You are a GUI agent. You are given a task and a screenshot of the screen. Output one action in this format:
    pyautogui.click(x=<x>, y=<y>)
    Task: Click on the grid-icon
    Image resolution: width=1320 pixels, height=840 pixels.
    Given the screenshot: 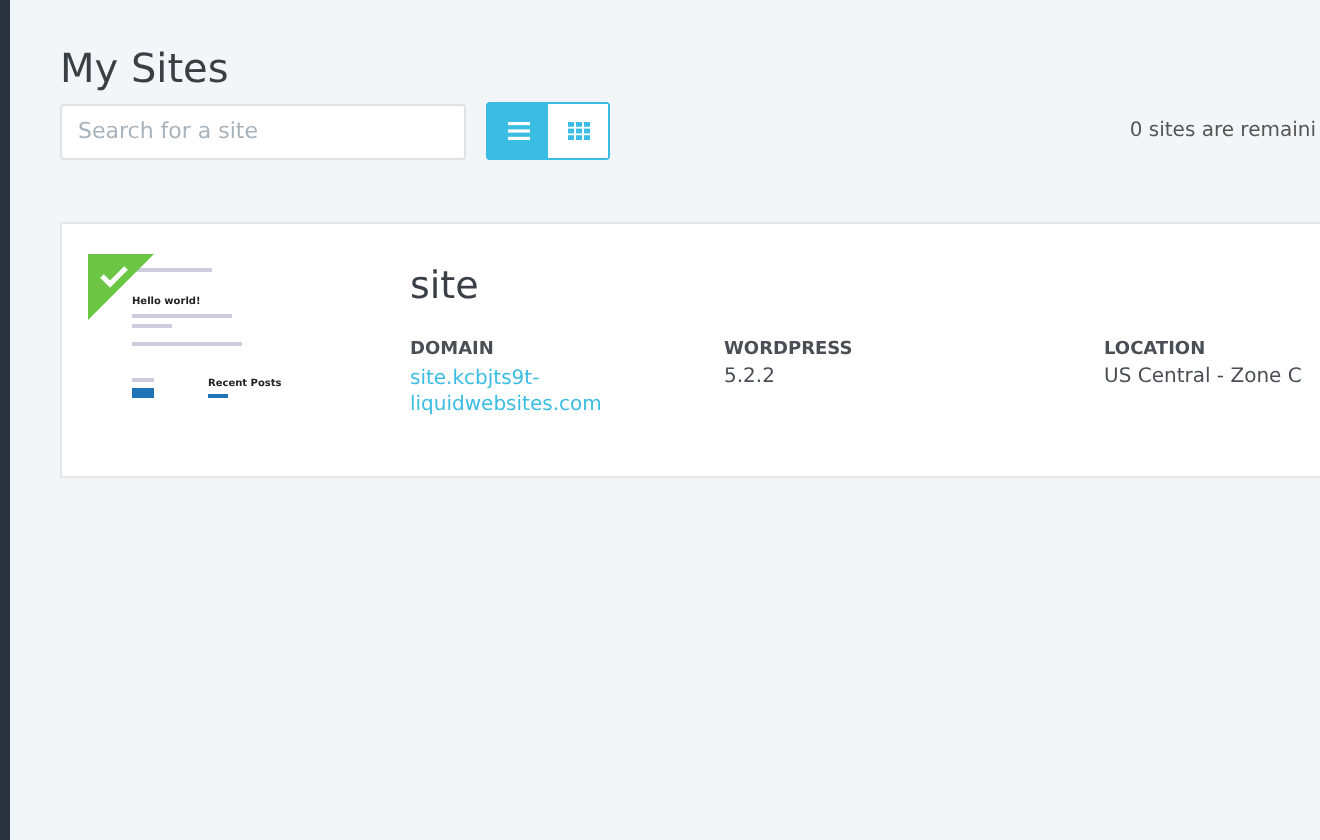 What is the action you would take?
    pyautogui.click(x=578, y=131)
    